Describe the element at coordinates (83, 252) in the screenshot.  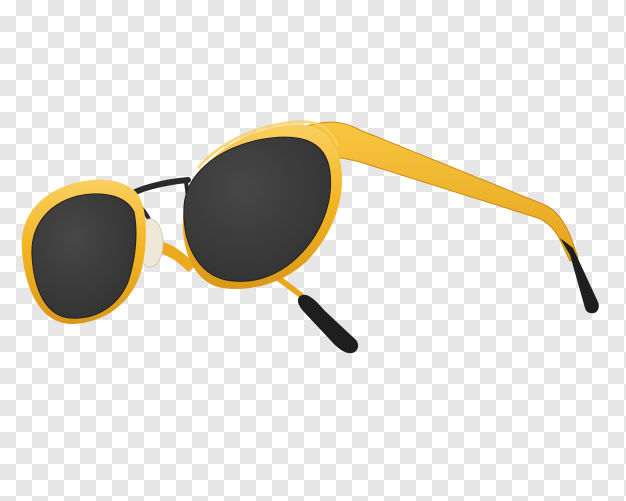
I see `left-lens-frame` at that location.